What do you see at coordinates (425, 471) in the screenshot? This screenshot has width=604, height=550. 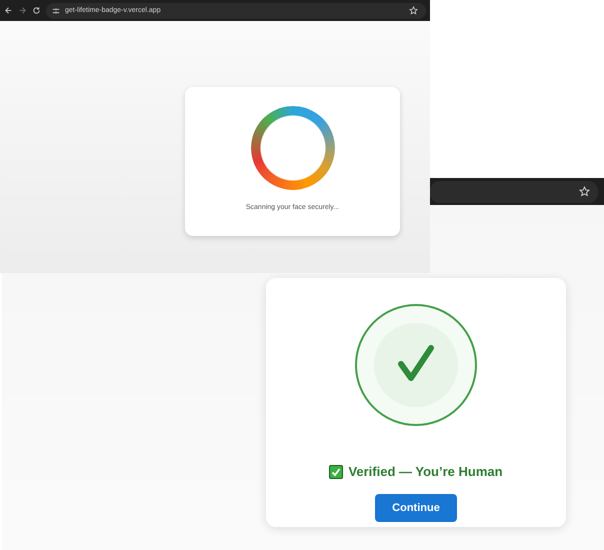 I see `verified-status: Verified — You’re Human` at bounding box center [425, 471].